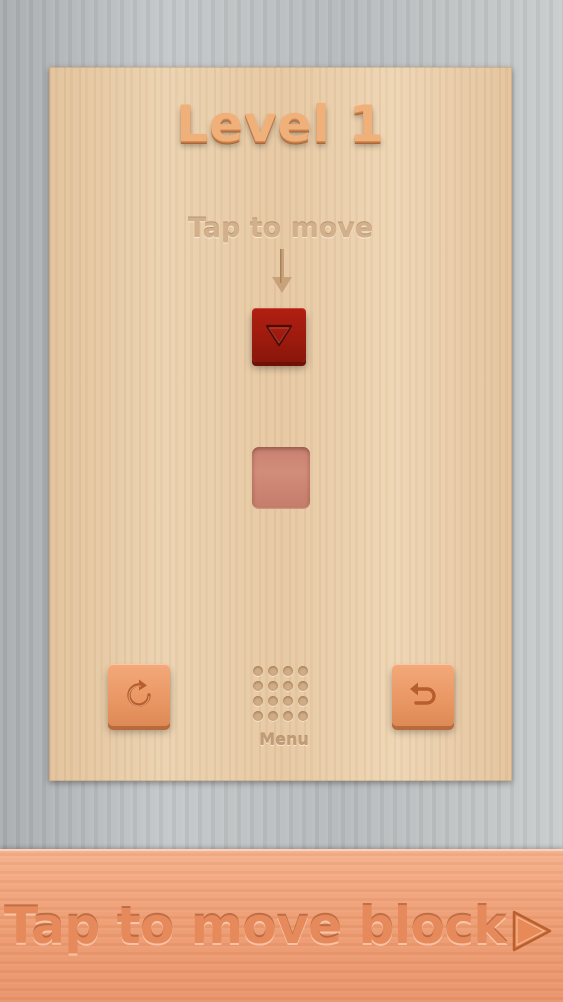 The height and width of the screenshot is (1002, 563). What do you see at coordinates (283, 696) in the screenshot?
I see `grid-dots-icon` at bounding box center [283, 696].